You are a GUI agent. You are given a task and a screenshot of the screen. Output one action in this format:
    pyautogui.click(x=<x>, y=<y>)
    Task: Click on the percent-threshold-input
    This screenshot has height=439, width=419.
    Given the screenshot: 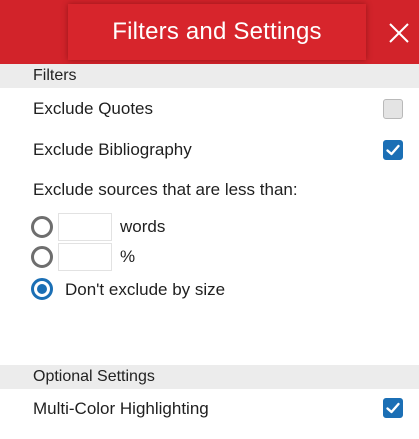 What is the action you would take?
    pyautogui.click(x=85, y=257)
    